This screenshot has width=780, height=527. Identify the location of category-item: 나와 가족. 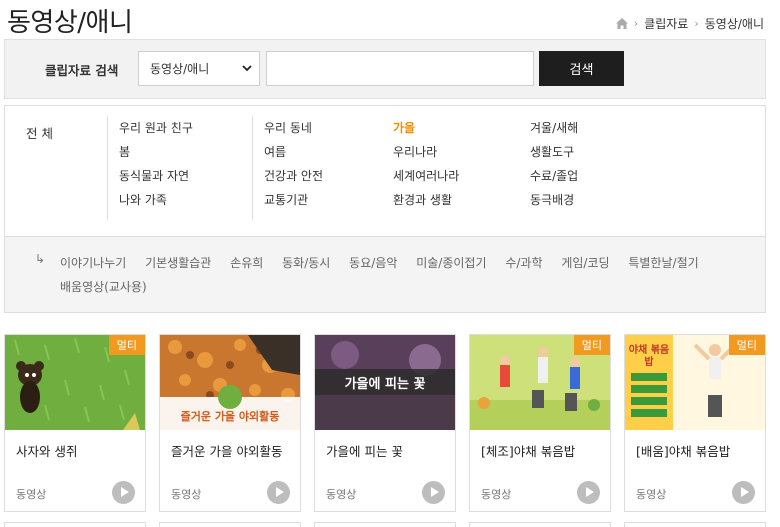
(185, 200).